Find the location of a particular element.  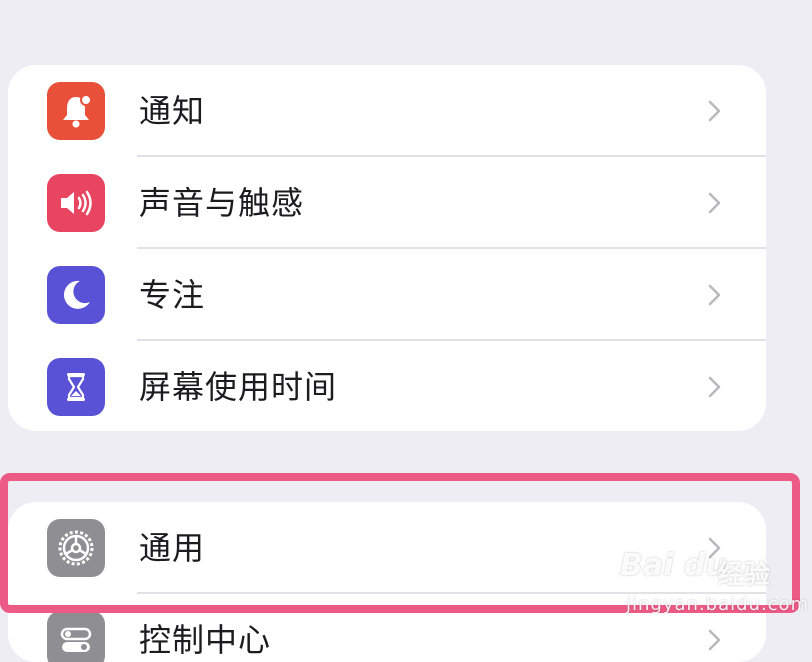

toggle-icon is located at coordinates (76, 636).